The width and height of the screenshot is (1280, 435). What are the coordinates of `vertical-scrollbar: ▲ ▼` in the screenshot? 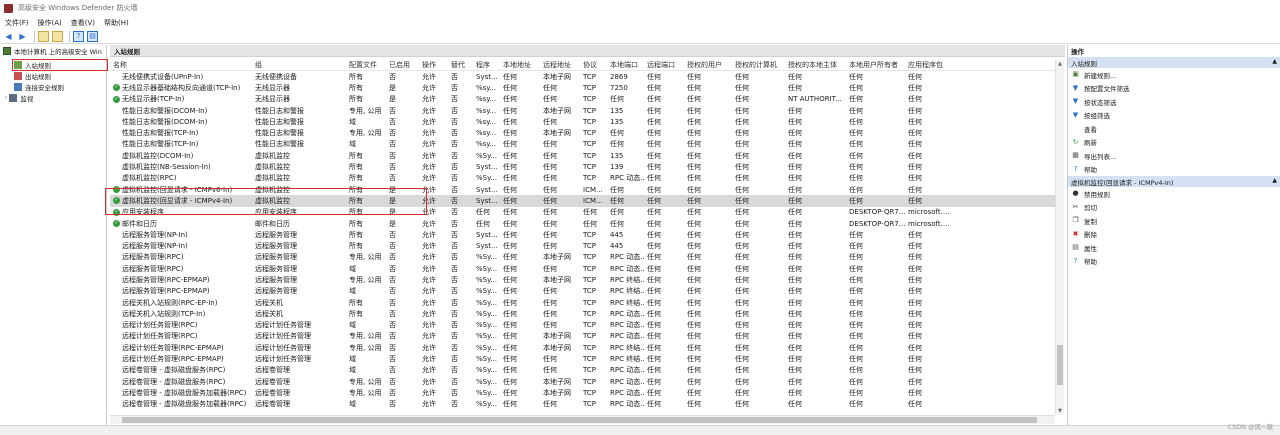 It's located at (1059, 237).